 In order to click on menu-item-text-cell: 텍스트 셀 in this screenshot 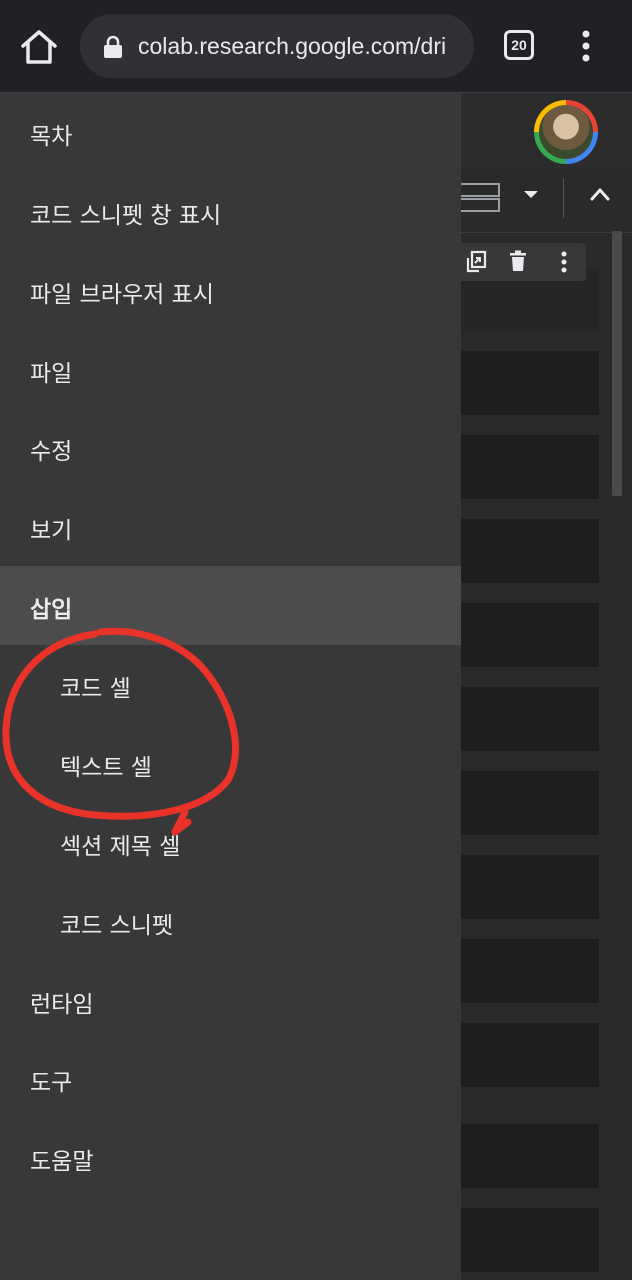, I will do `click(230, 763)`.